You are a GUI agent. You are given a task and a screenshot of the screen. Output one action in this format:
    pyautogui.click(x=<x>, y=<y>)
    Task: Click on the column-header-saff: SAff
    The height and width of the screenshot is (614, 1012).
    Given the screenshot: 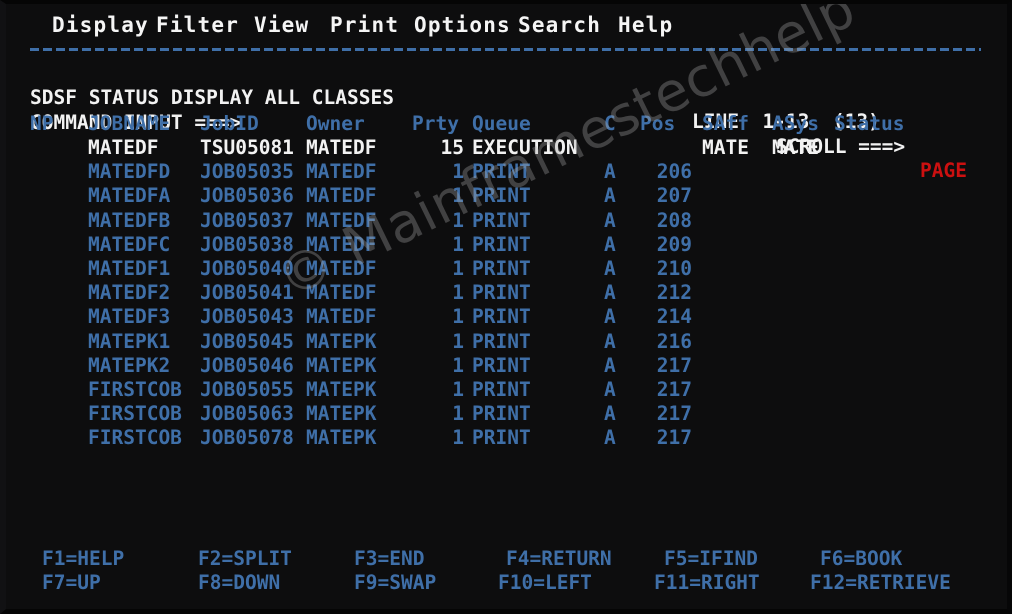 What is the action you would take?
    pyautogui.click(x=725, y=124)
    